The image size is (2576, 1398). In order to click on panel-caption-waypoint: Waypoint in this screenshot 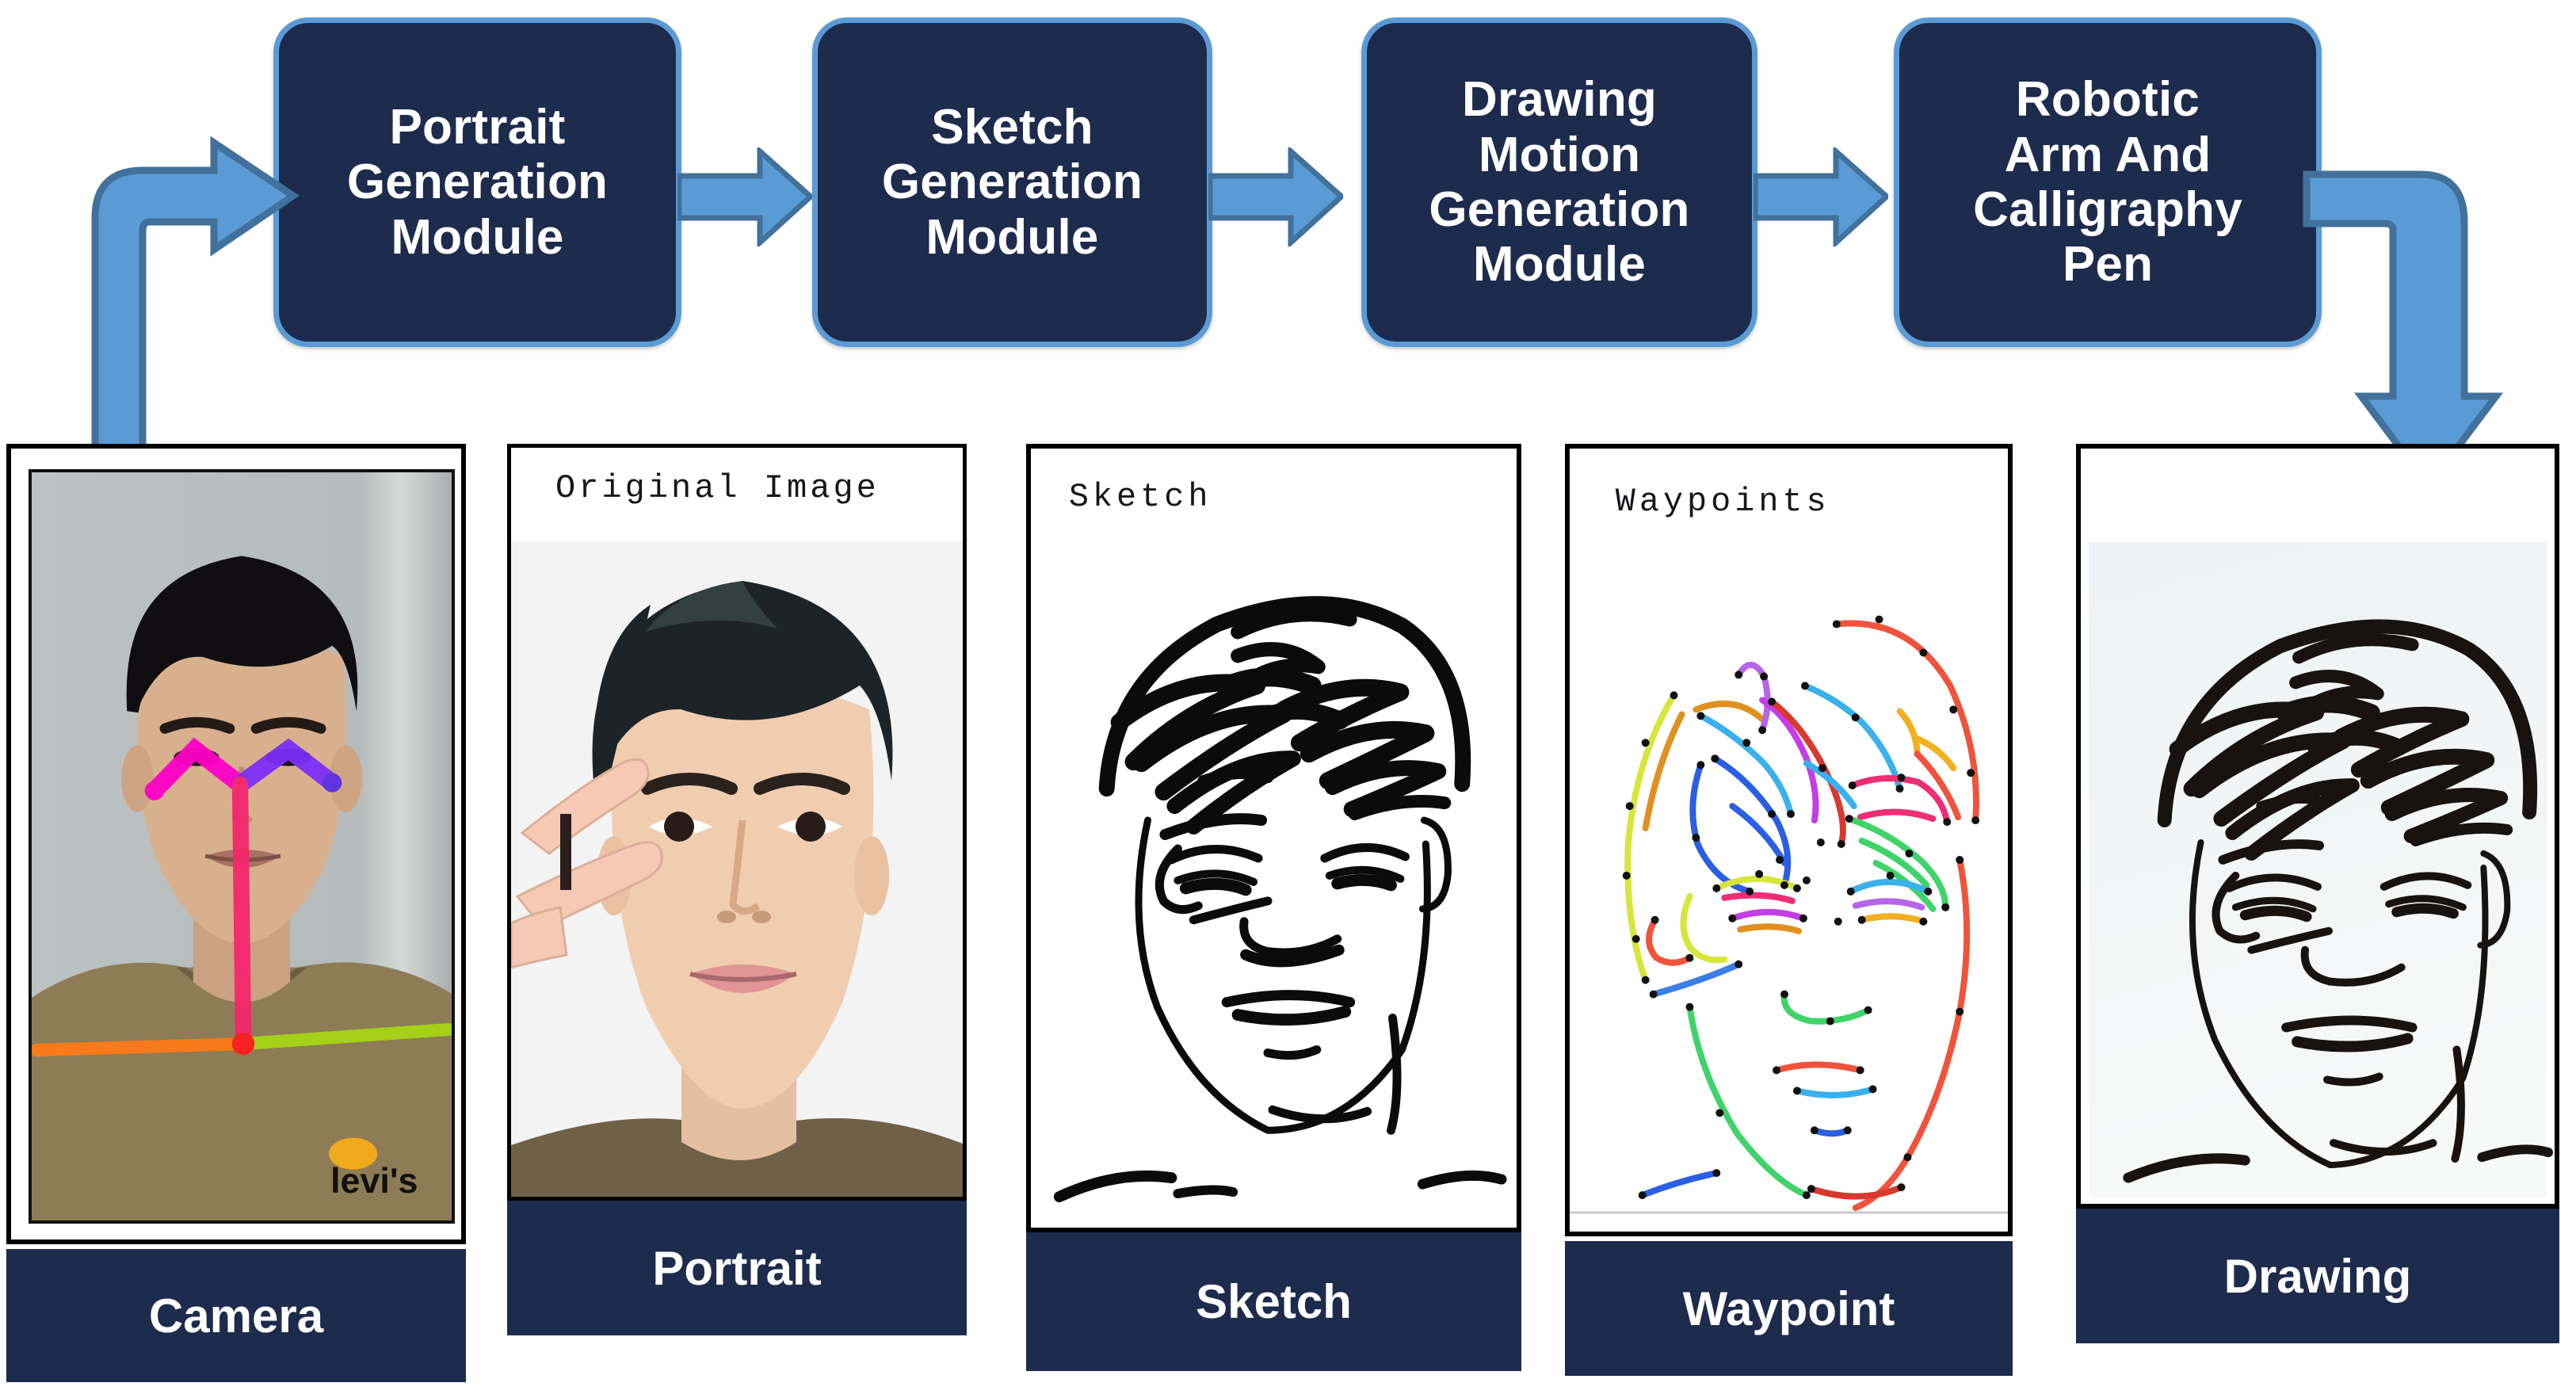, I will do `click(1789, 1308)`.